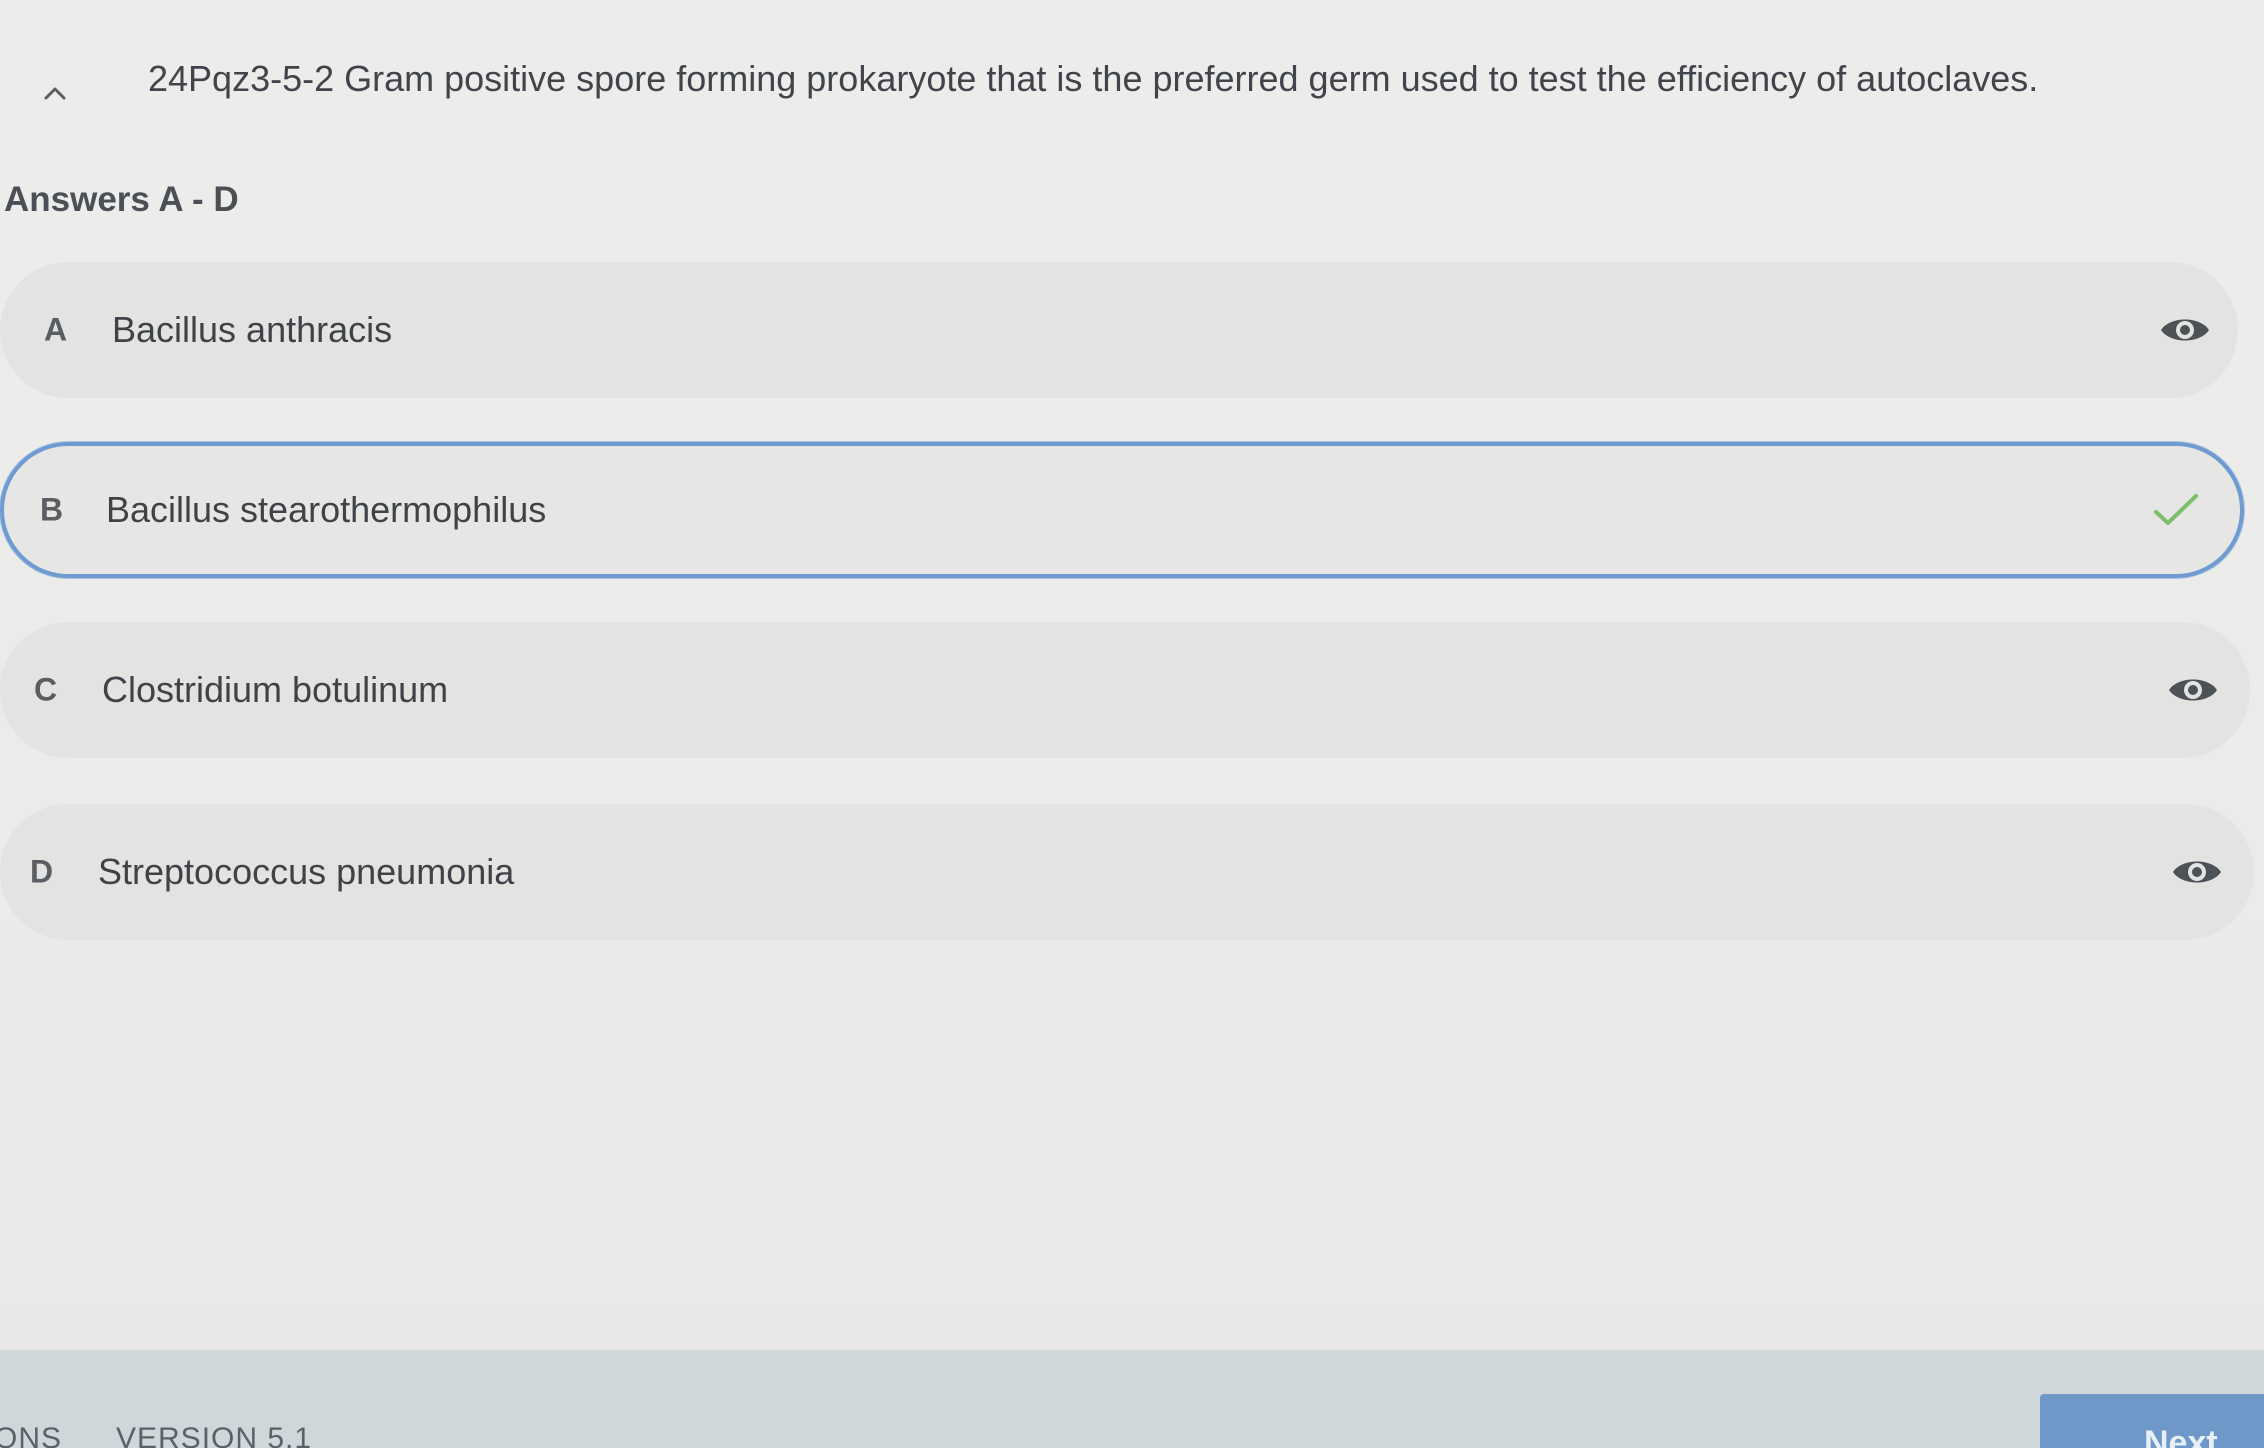 Image resolution: width=2264 pixels, height=1448 pixels. I want to click on option-text: Bacillus anthracis, so click(252, 329).